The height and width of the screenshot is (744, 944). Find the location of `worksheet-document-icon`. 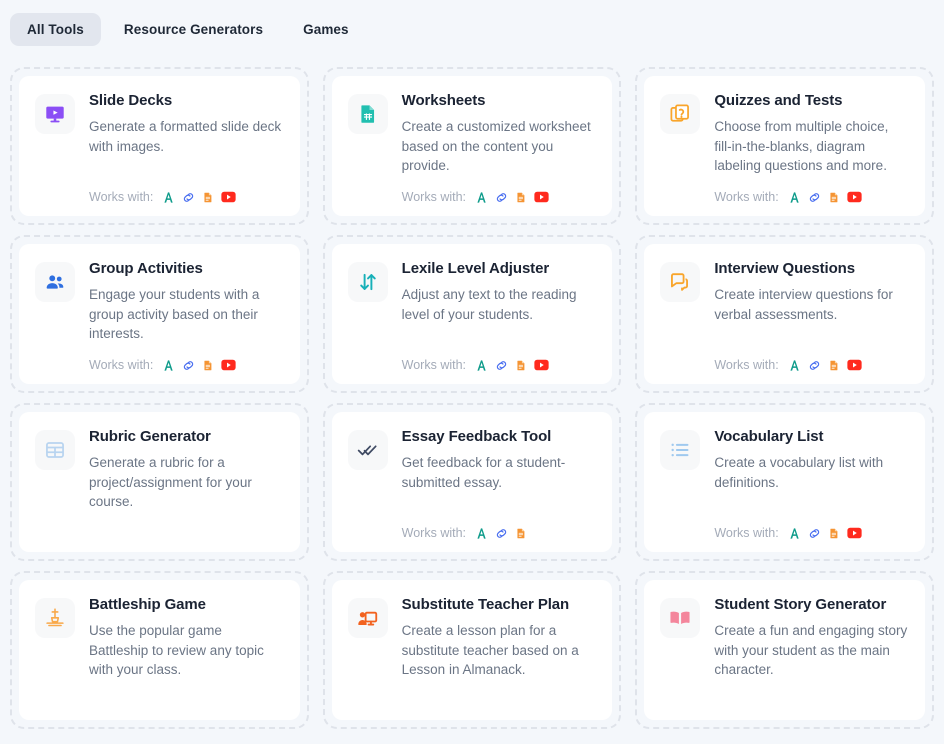

worksheet-document-icon is located at coordinates (367, 114).